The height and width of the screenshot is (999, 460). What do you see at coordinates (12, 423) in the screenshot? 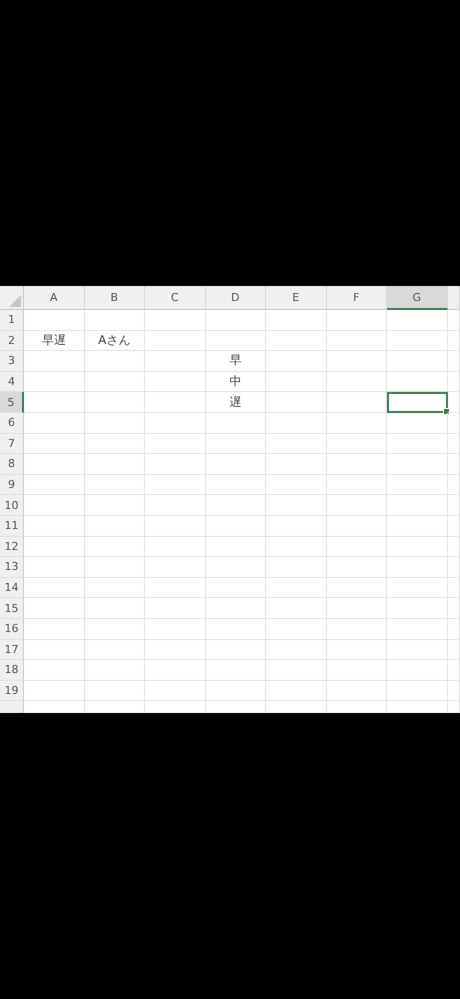
I see `row-header: 6` at bounding box center [12, 423].